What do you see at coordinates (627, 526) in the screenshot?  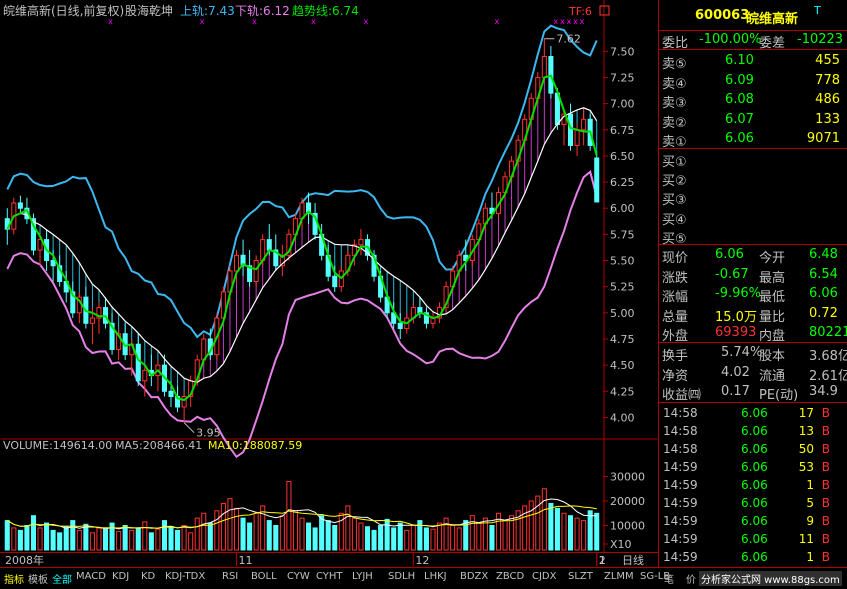 I see `volume-tick-label: 10000` at bounding box center [627, 526].